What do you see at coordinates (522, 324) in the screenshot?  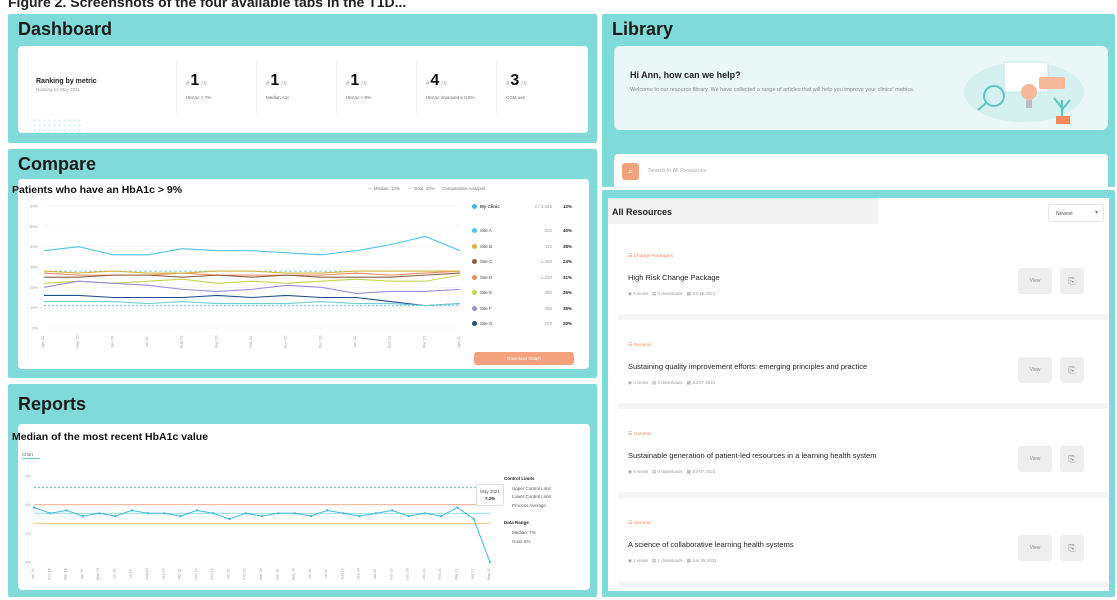 I see `site-row: Site G 273 20%` at bounding box center [522, 324].